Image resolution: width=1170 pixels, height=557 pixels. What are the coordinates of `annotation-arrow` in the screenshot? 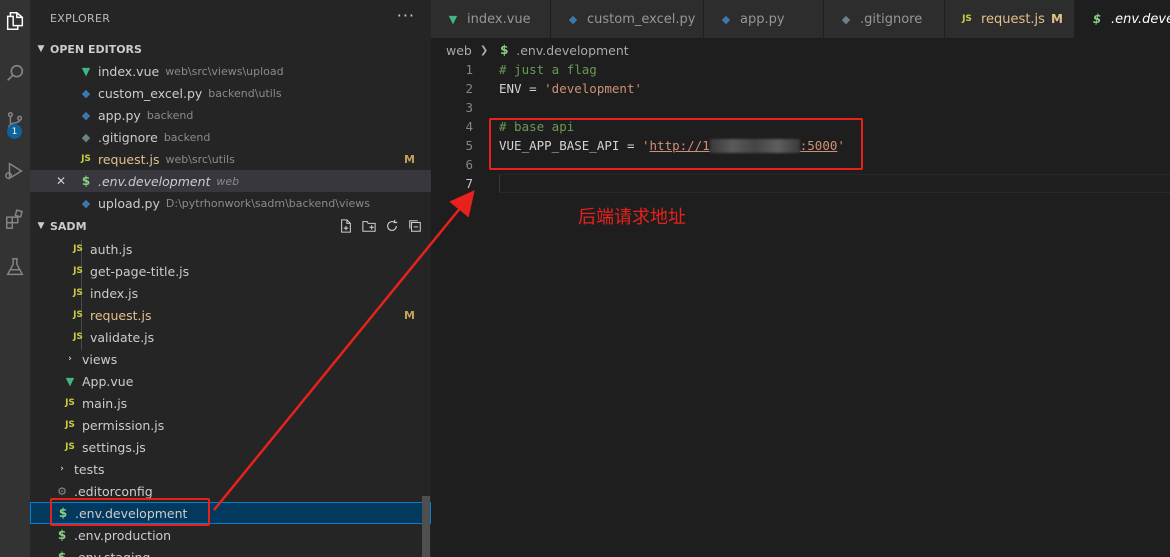 It's located at (344, 350).